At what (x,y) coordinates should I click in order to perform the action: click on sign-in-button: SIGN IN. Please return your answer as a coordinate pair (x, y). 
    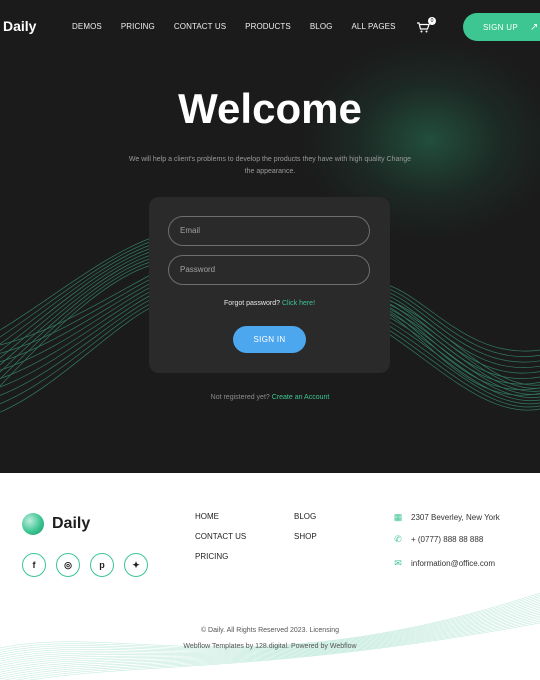
    Looking at the image, I should click on (269, 339).